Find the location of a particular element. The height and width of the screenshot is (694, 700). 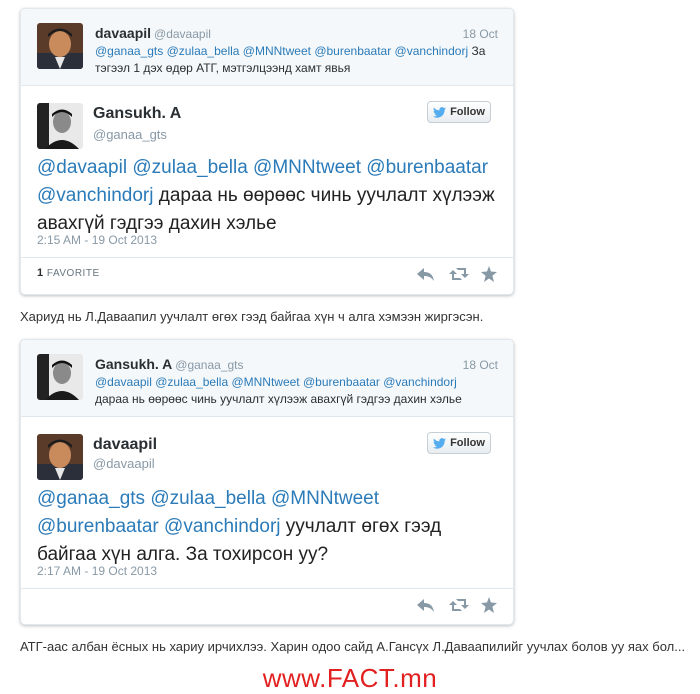

author-name: davaapil is located at coordinates (123, 33).